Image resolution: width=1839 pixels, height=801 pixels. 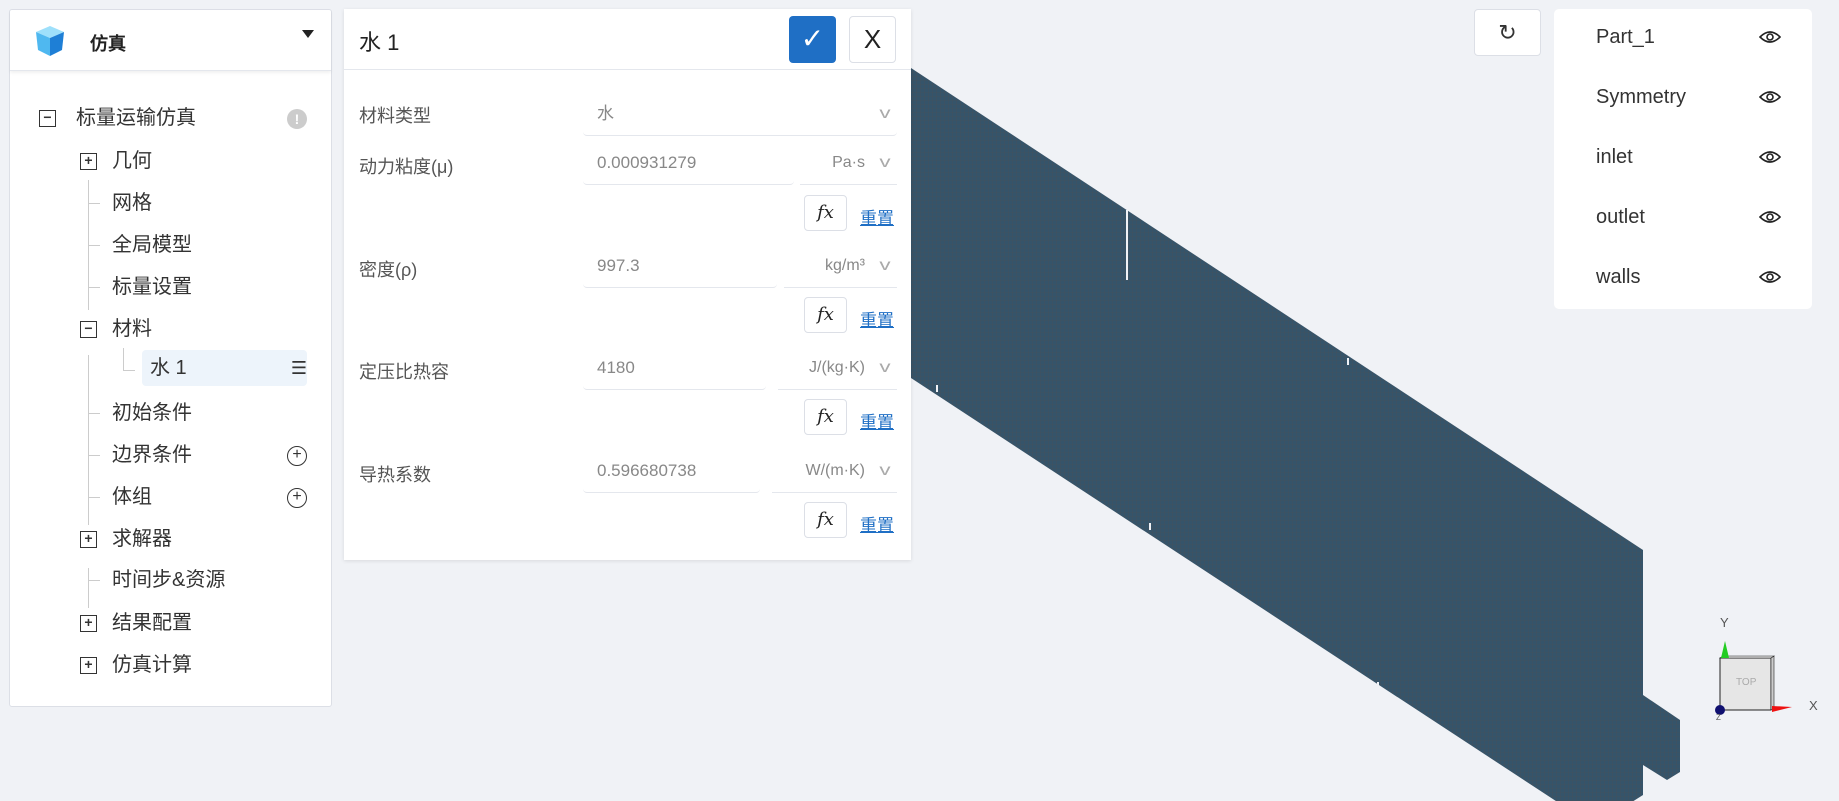 I want to click on tree-item-water-1: 水 1 ☰, so click(x=224, y=368).